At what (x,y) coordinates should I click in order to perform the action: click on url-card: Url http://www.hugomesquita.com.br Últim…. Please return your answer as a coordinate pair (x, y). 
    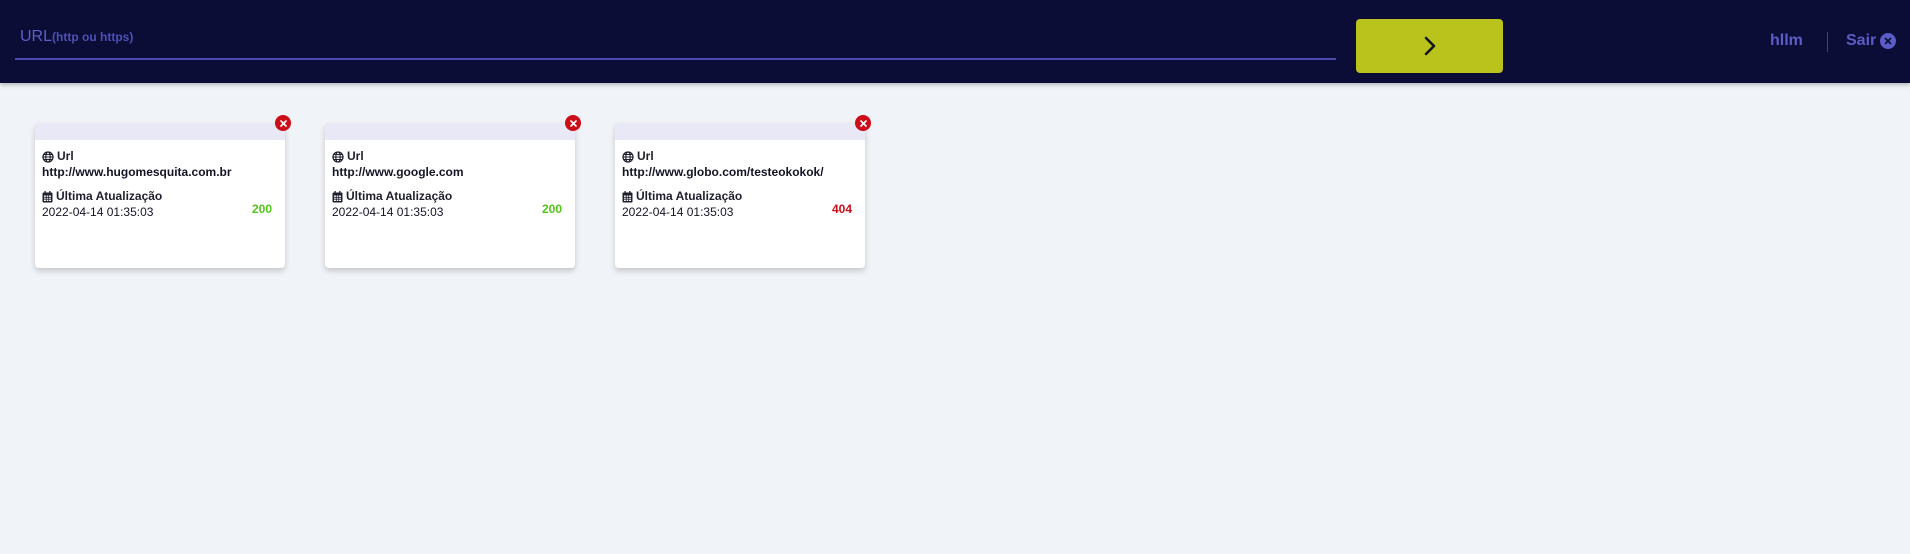
    Looking at the image, I should click on (163, 191).